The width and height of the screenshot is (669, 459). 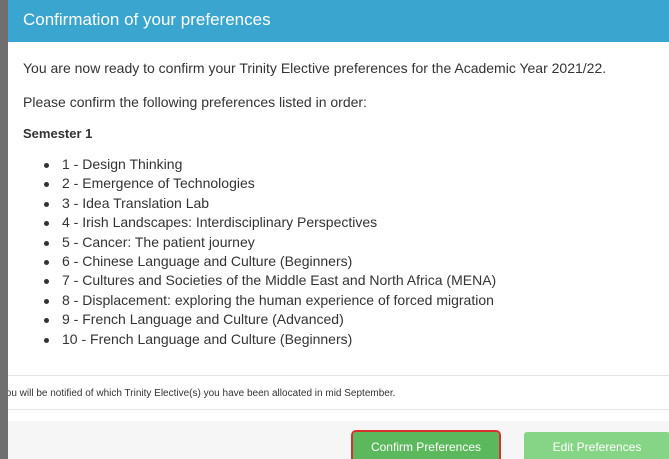 What do you see at coordinates (338, 21) in the screenshot?
I see `dialog-header: Confirmation of your preferences` at bounding box center [338, 21].